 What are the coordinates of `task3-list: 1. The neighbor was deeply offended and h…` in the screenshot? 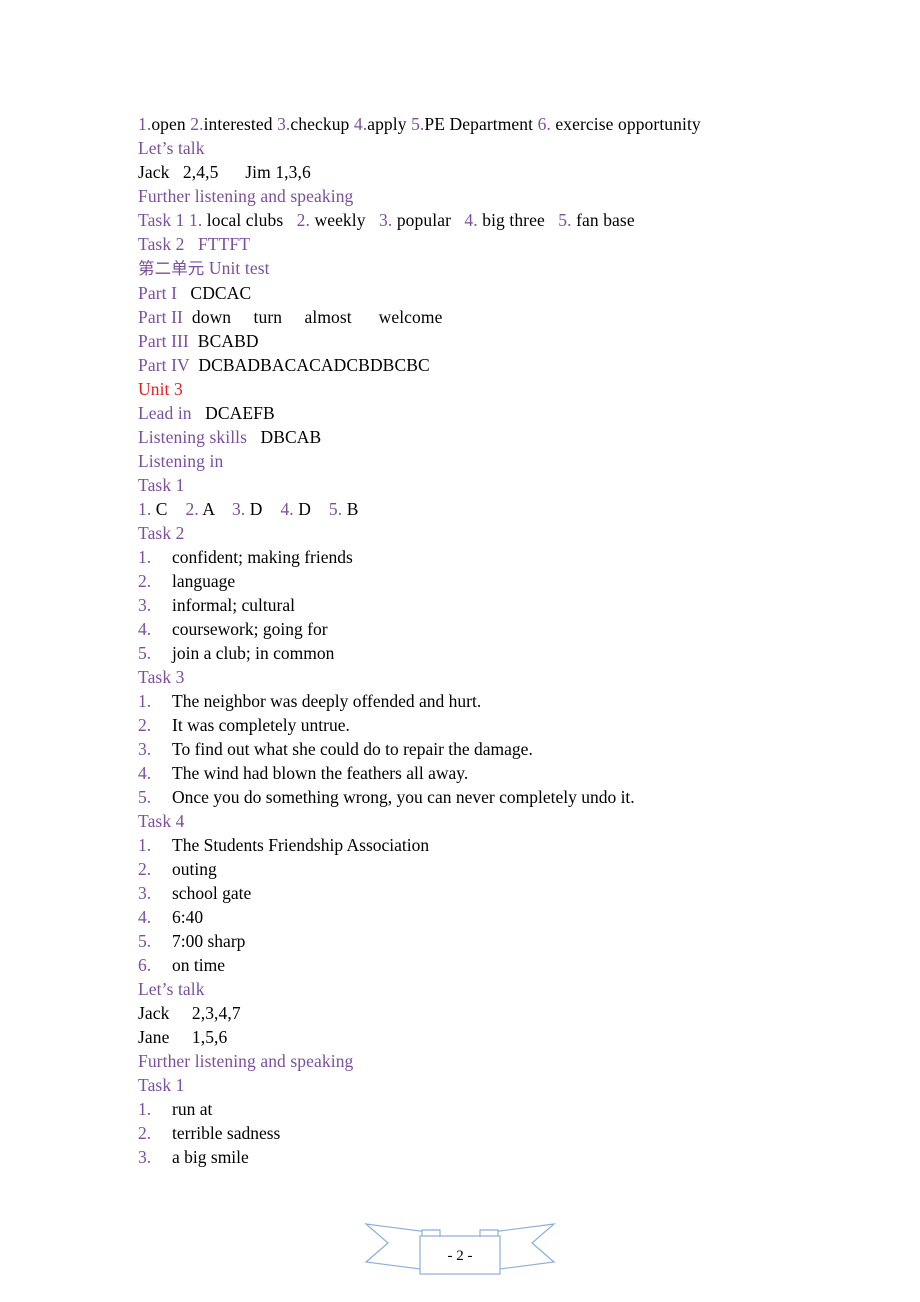 It's located at (468, 749).